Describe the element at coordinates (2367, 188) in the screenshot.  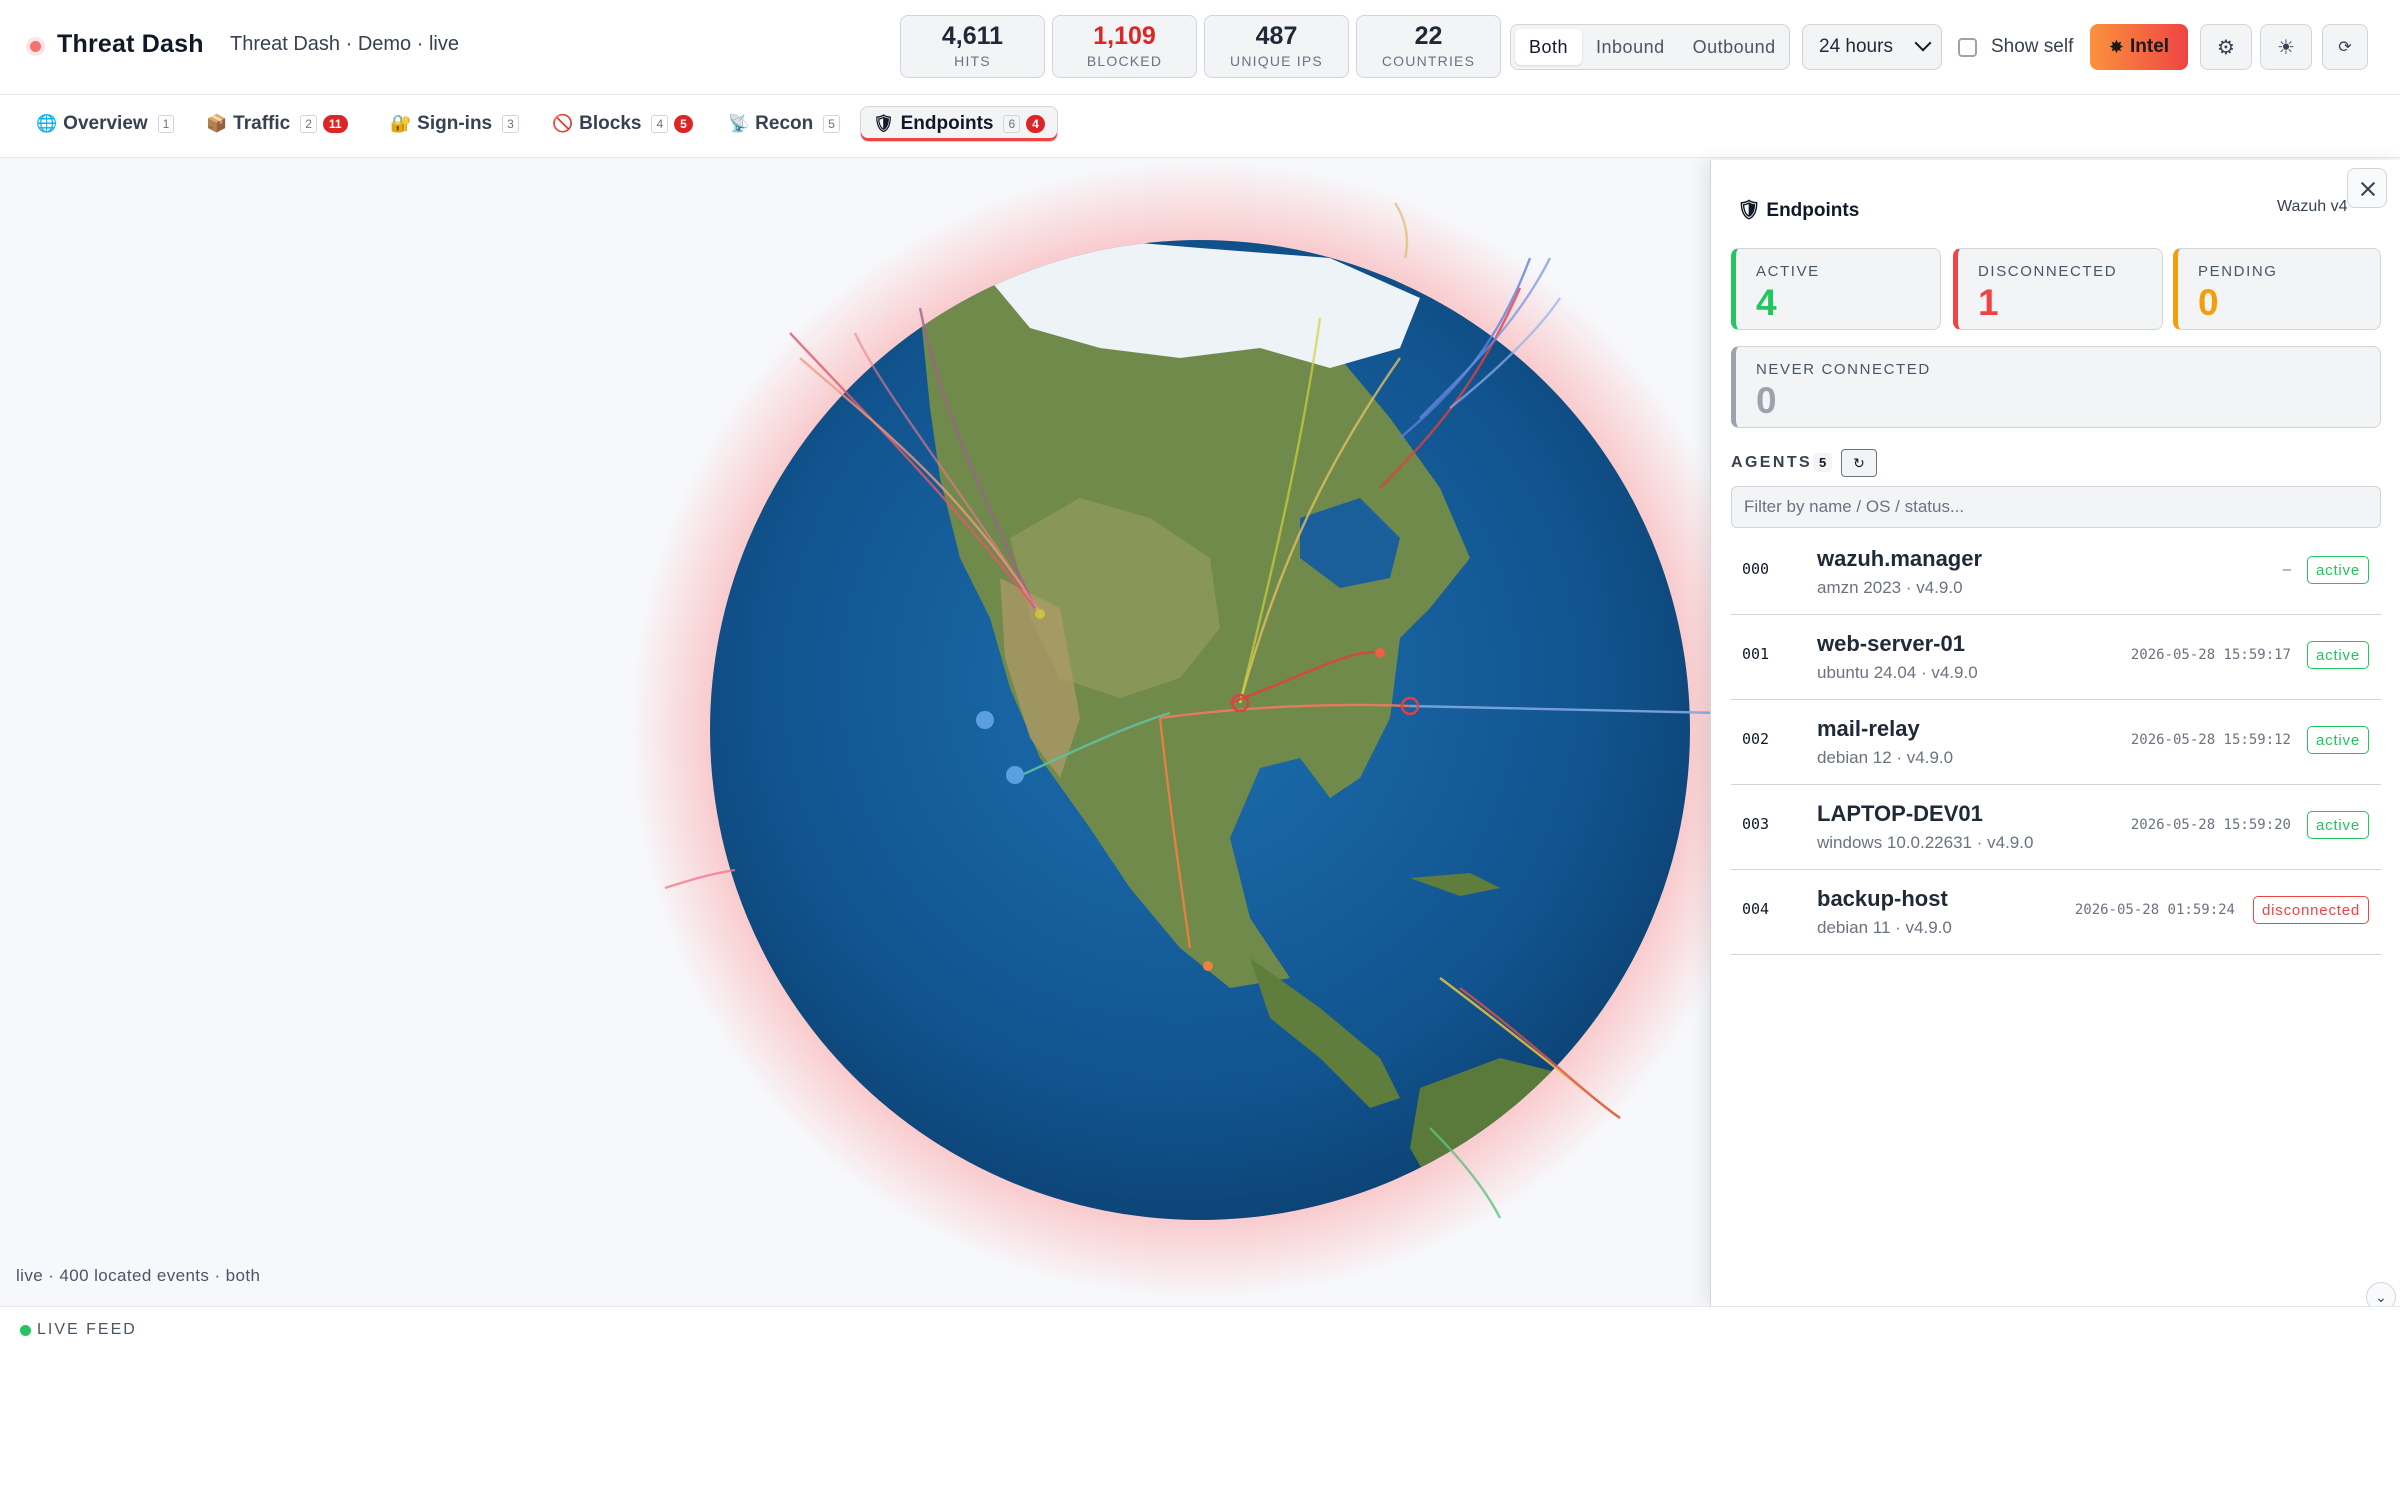
I see `close-panel-button` at that location.